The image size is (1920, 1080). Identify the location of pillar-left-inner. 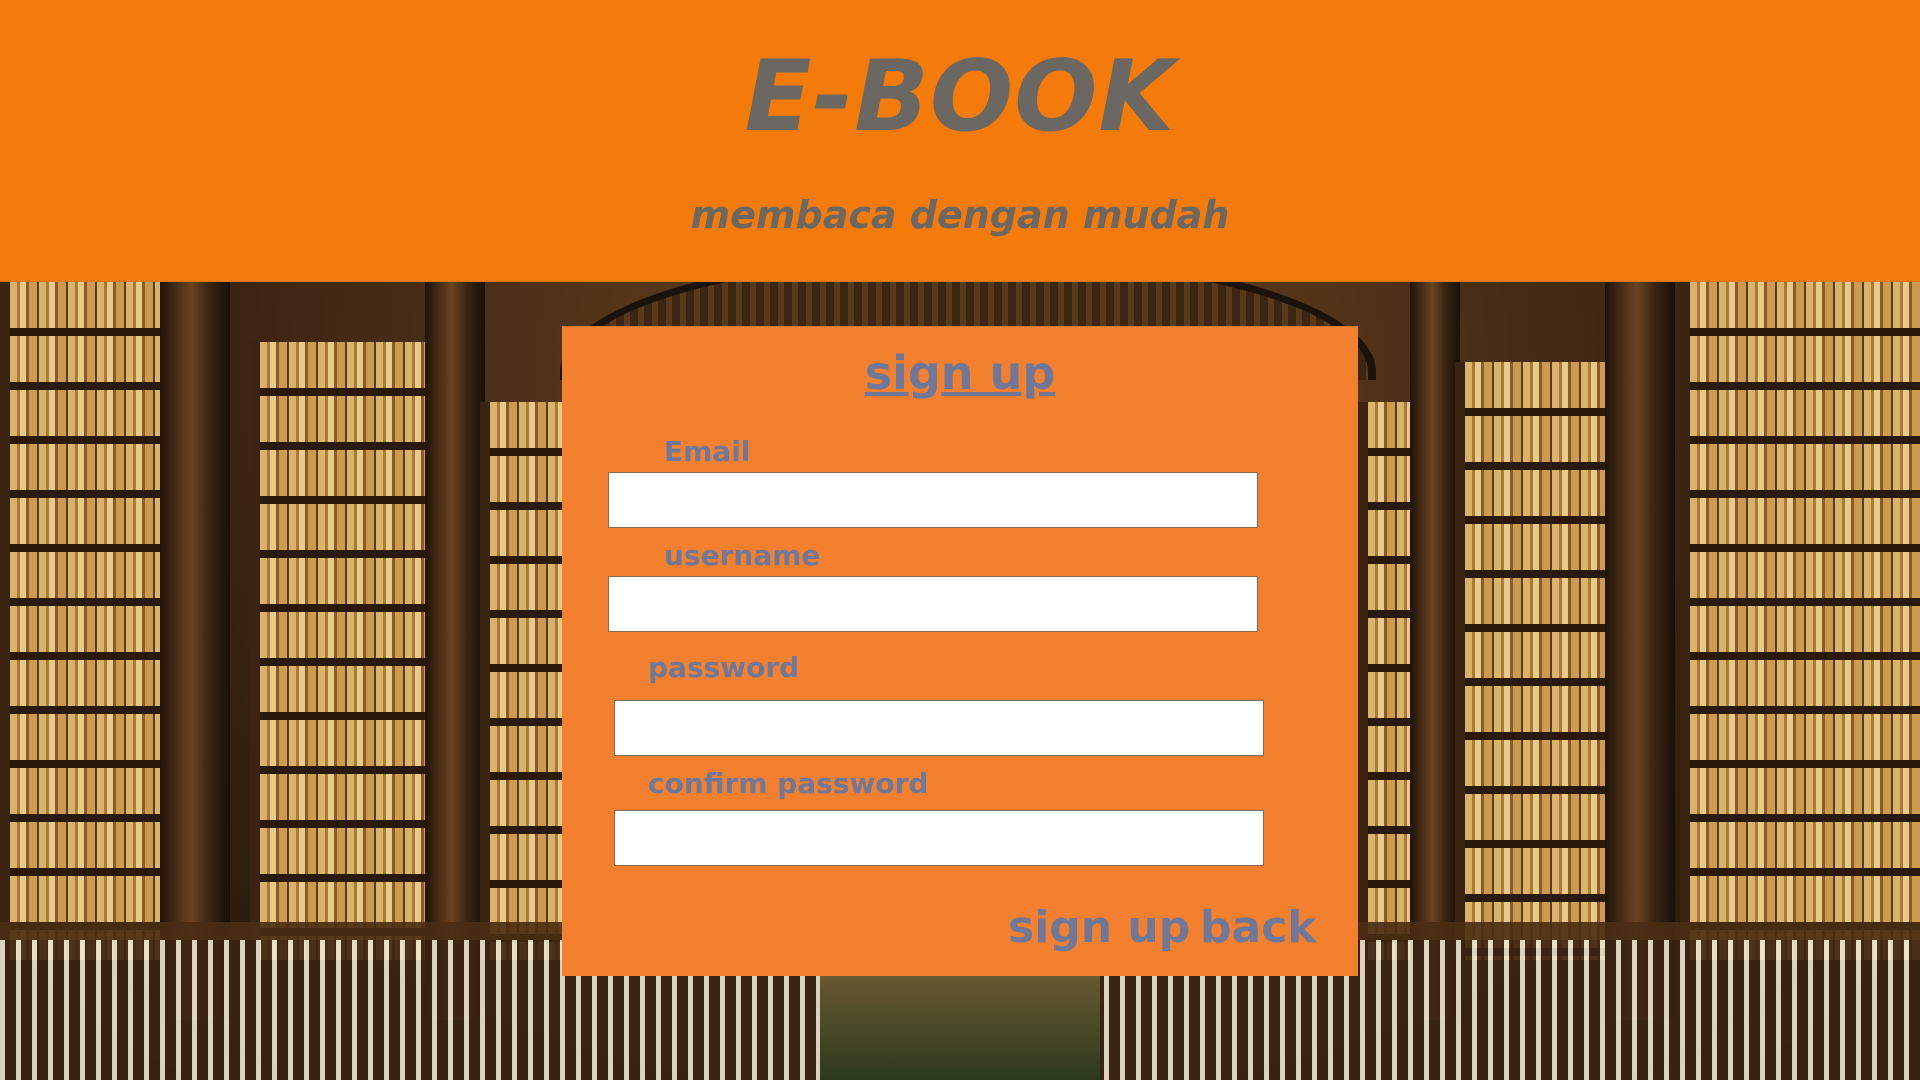
(455, 651).